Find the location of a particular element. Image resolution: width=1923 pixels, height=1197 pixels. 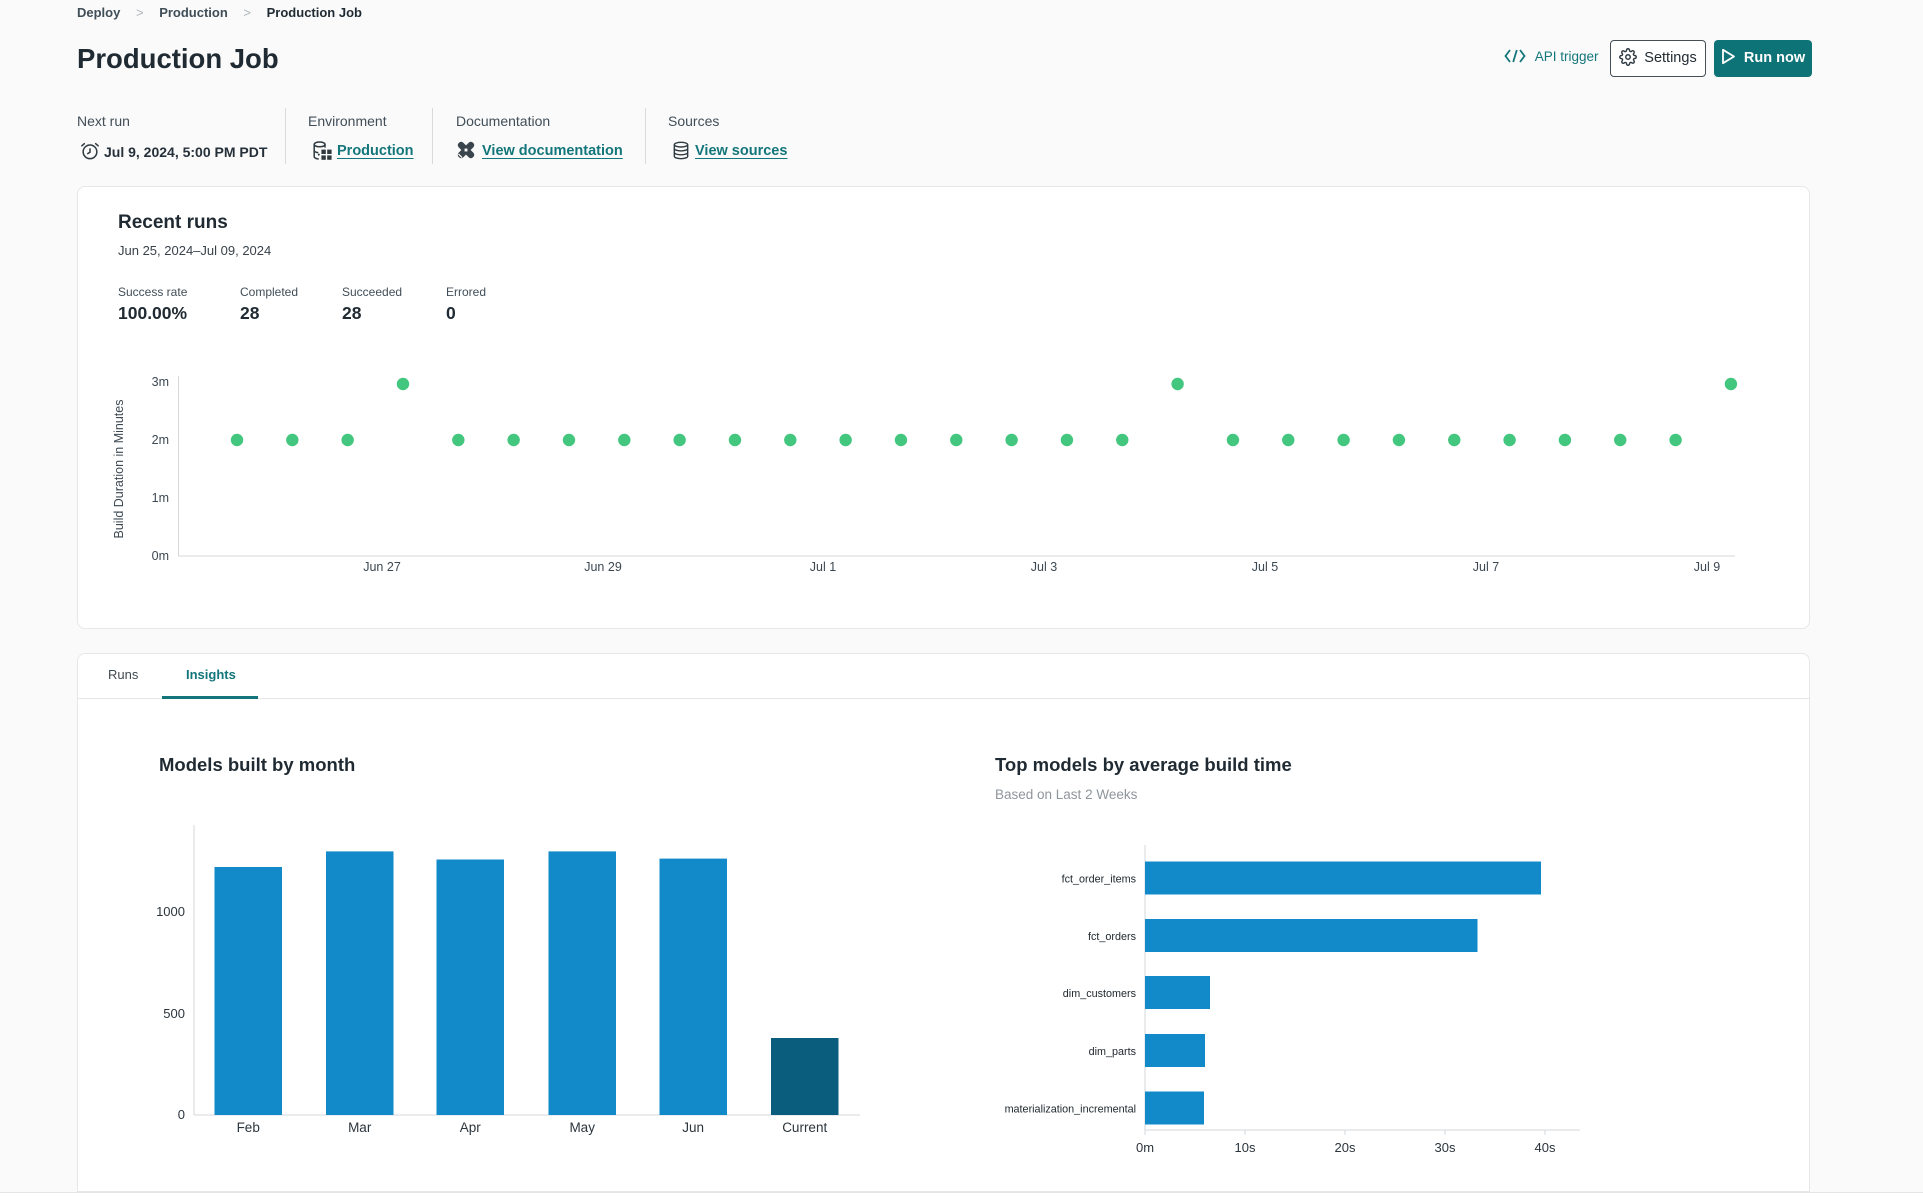

svg-text: dim_customers is located at coordinates (1100, 994).